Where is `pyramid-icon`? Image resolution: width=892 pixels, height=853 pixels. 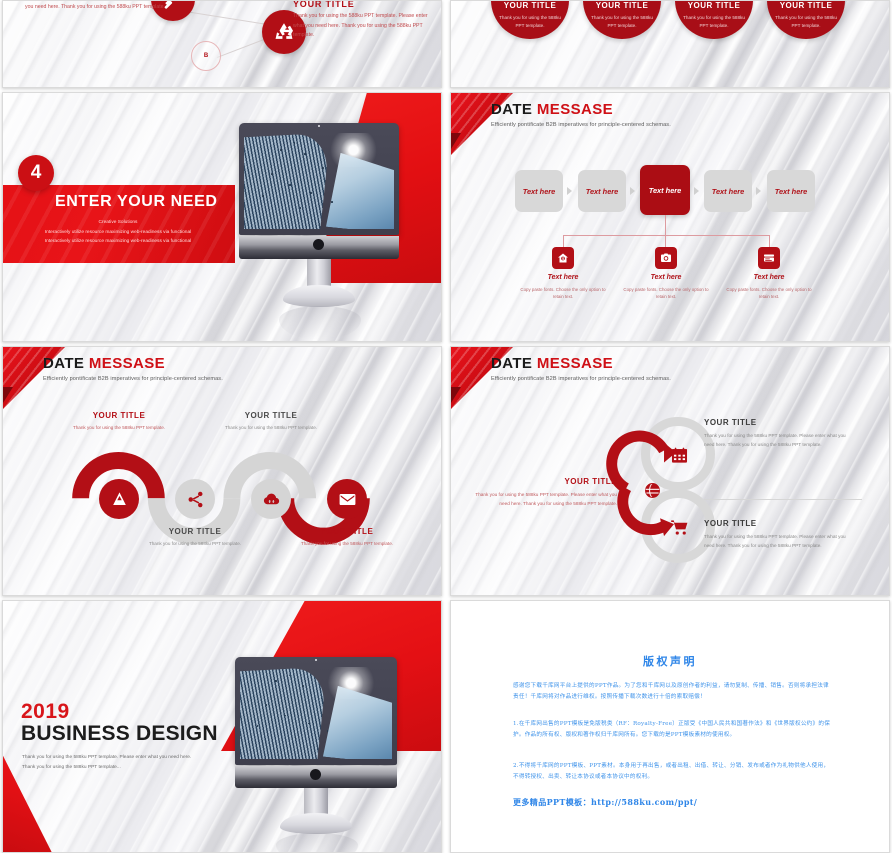
pyramid-icon is located at coordinates (119, 498).